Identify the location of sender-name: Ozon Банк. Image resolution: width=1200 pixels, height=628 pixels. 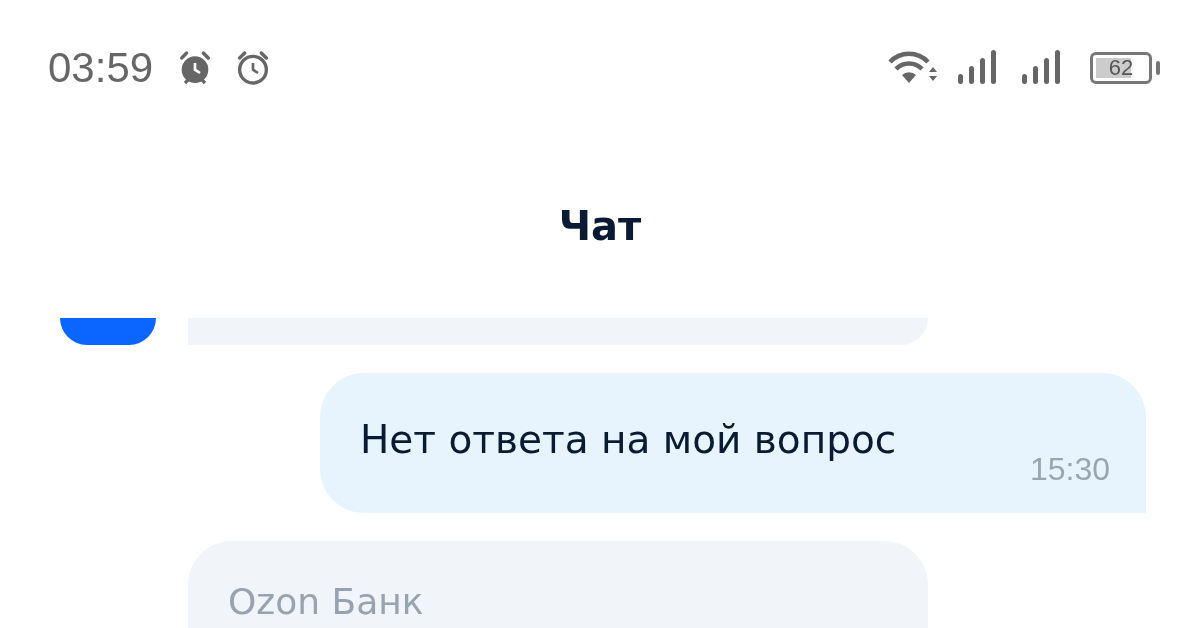
(326, 601).